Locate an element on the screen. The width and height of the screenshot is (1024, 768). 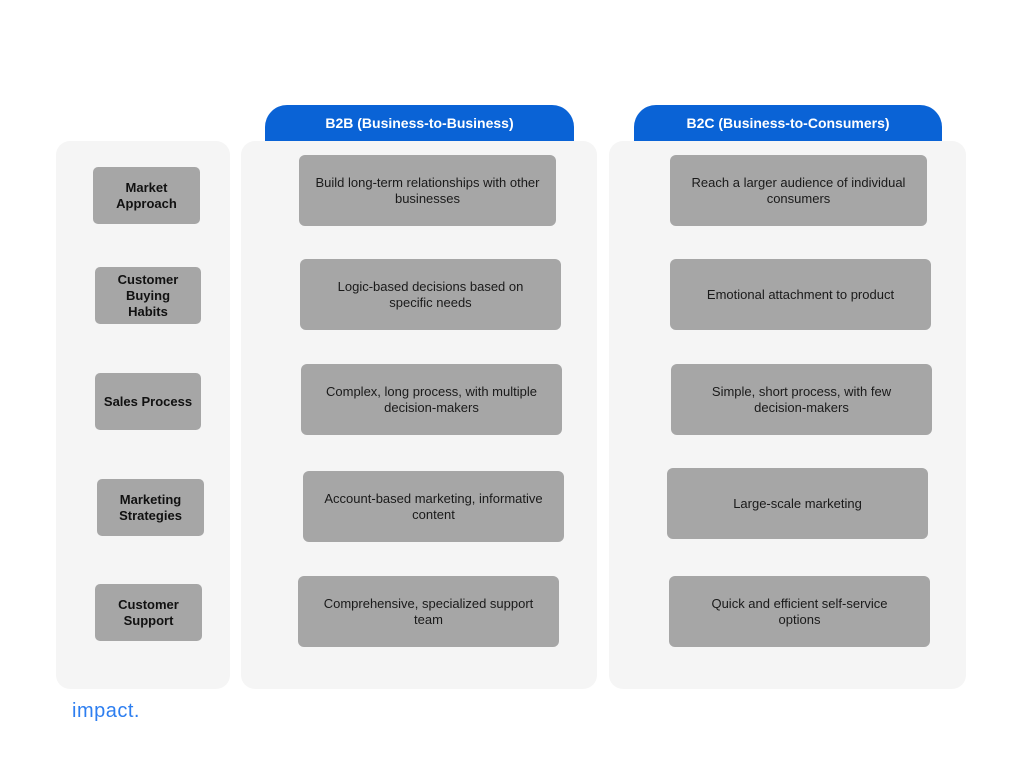
row-label-customer-support: Customer Support is located at coordinates (148, 612).